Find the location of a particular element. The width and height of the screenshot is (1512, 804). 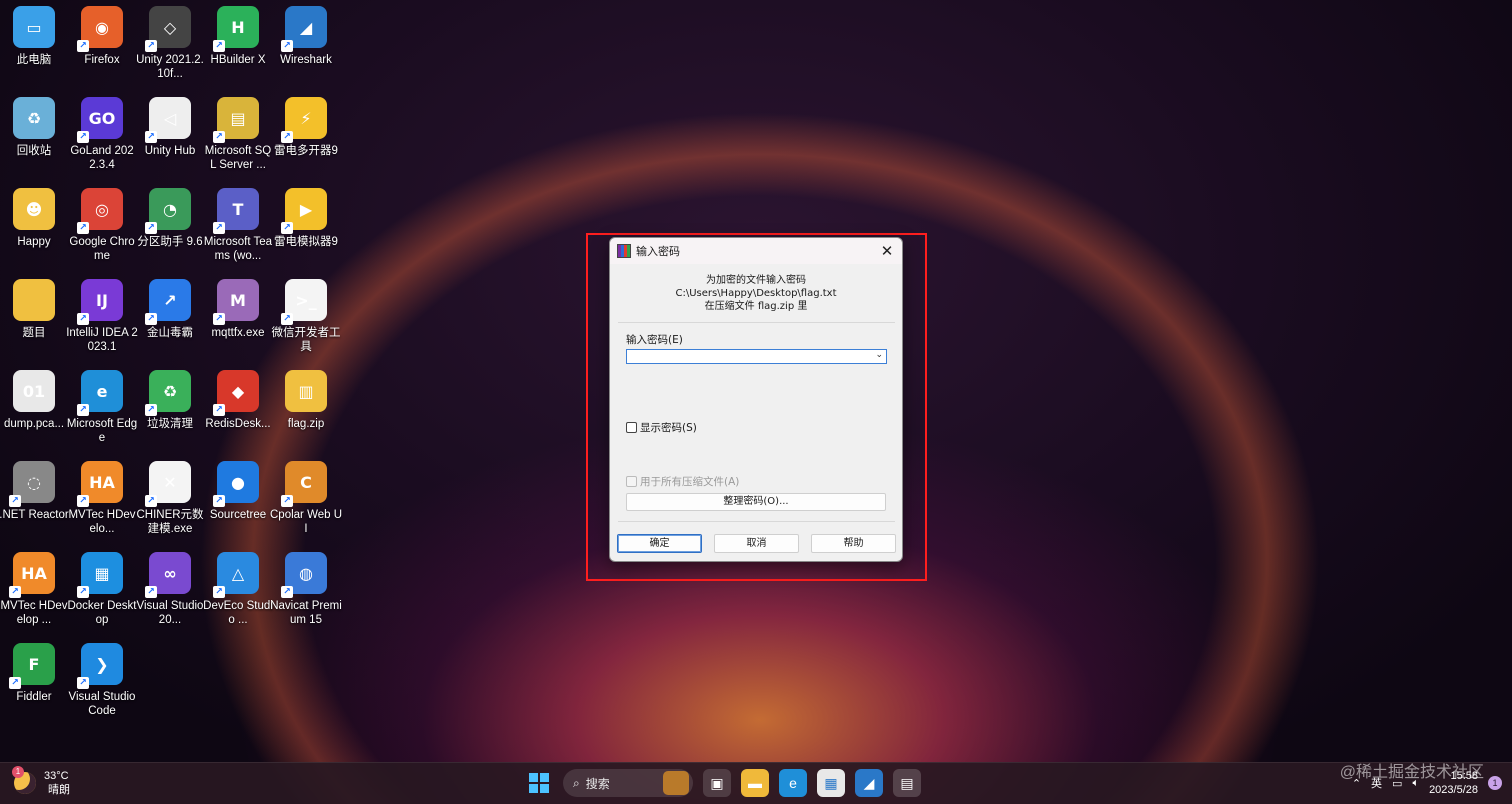

dialog-title: 输入密码 is located at coordinates (658, 251).